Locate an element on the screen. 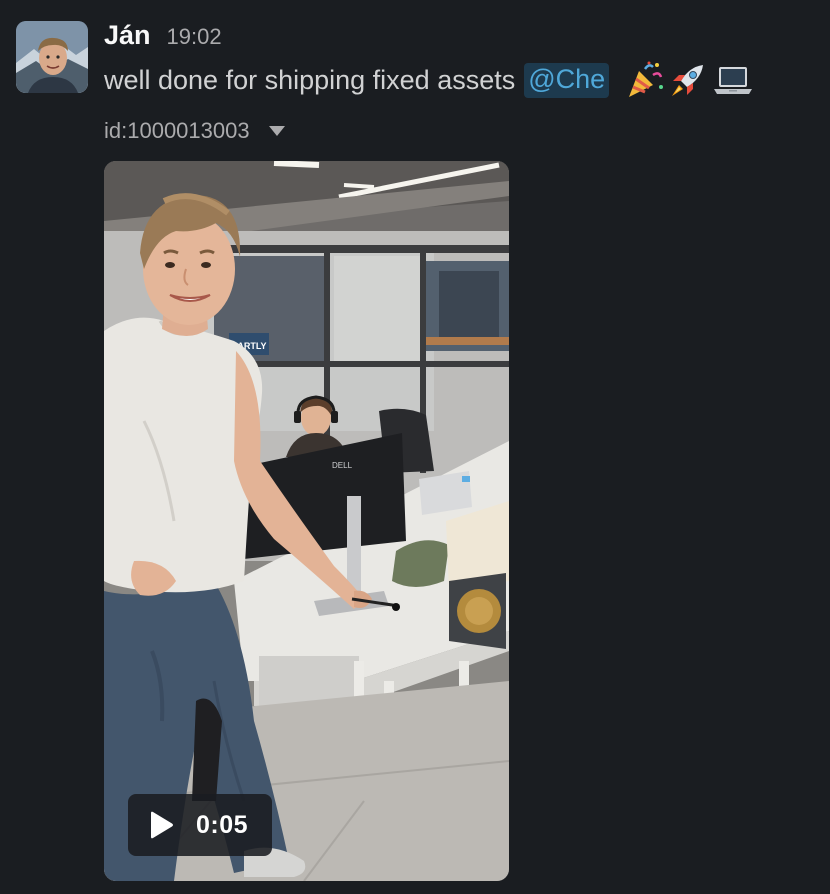  message-header: Ján 19:02 is located at coordinates (163, 37).